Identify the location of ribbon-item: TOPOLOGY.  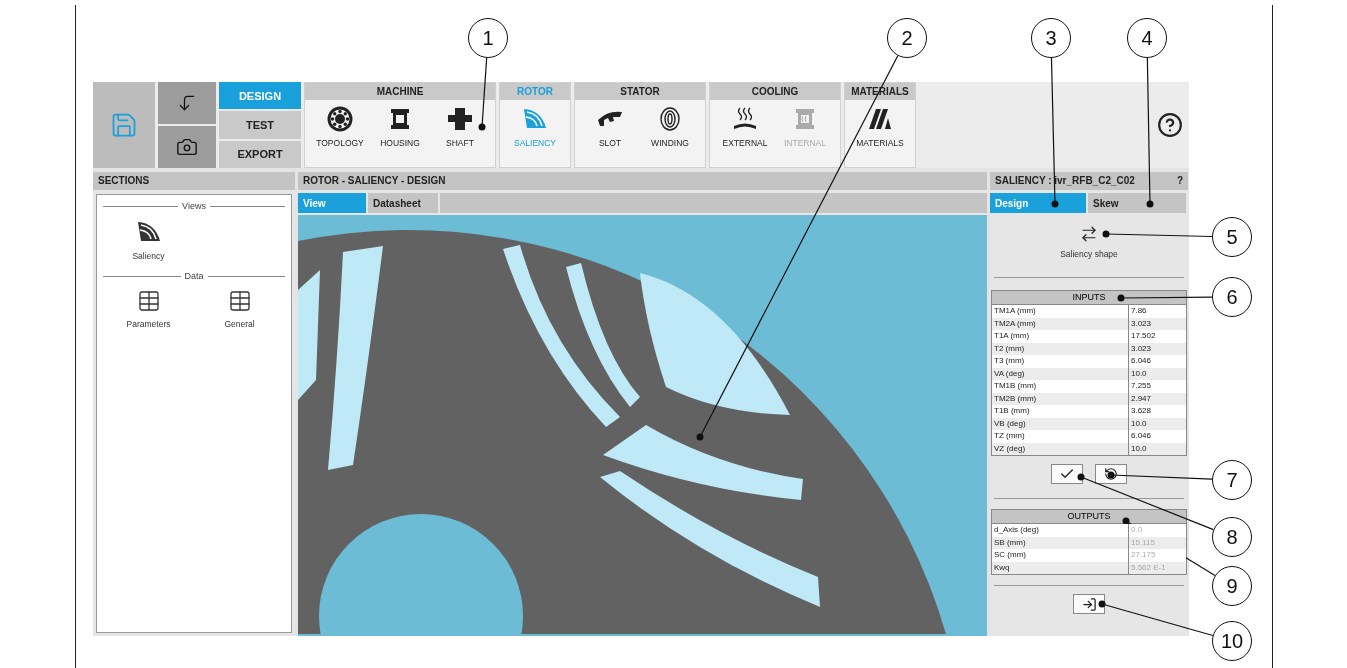
(340, 127).